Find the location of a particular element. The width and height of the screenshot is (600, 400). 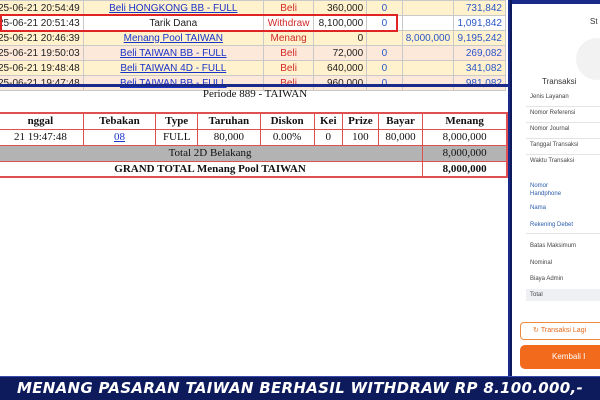

col-taruhan: Taruhan is located at coordinates (229, 121).